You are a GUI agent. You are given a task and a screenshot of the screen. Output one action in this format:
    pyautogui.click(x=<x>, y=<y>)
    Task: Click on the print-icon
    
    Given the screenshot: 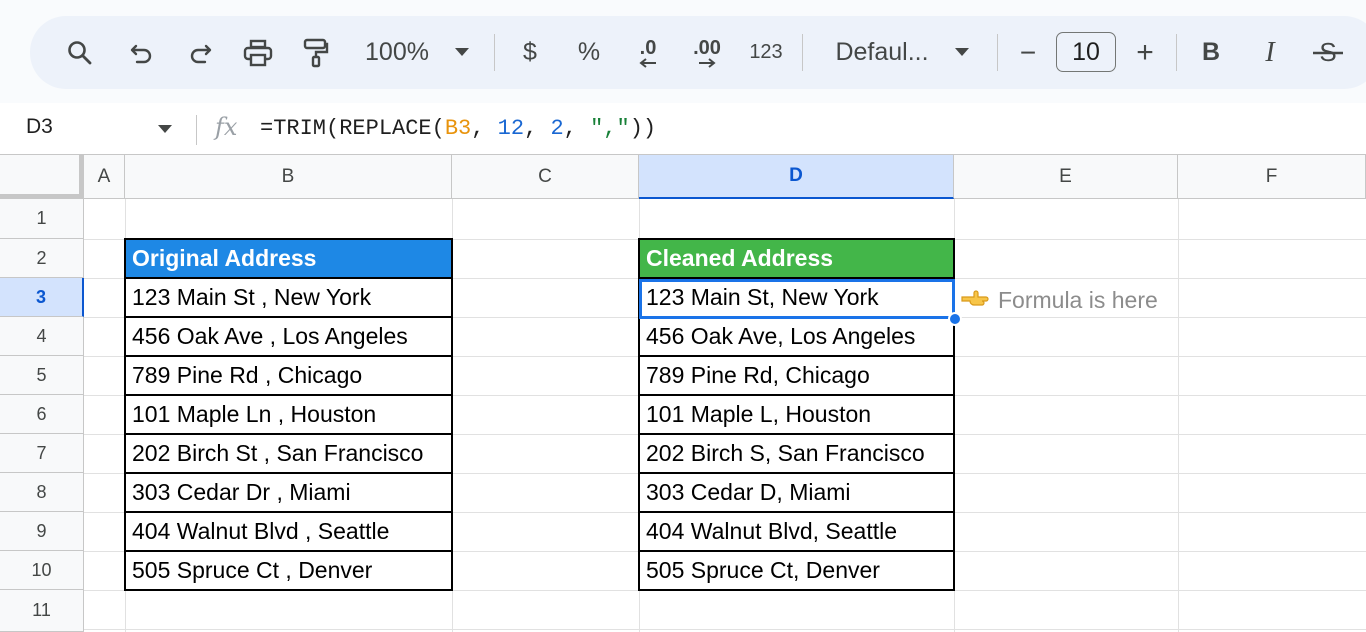 What is the action you would take?
    pyautogui.click(x=258, y=52)
    